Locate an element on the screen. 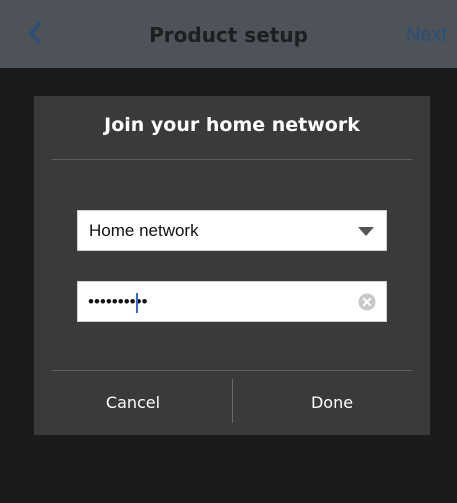 This screenshot has height=503, width=457. network-select: Home network is located at coordinates (232, 230).